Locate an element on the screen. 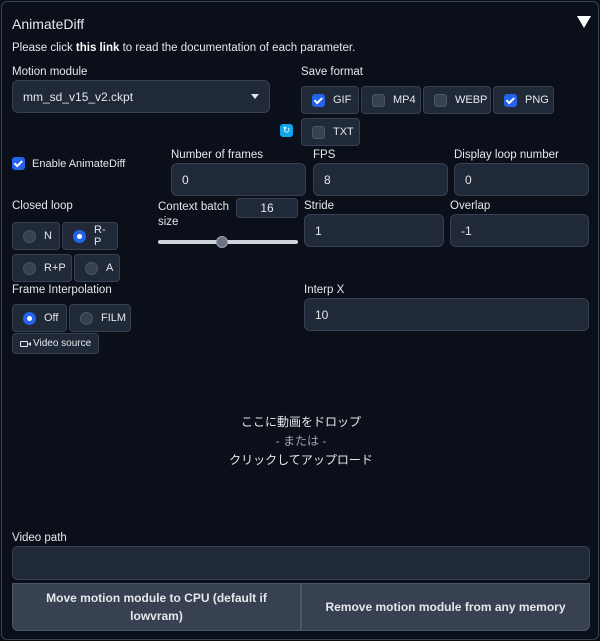 The width and height of the screenshot is (600, 641). dropzone-or-text: - または - is located at coordinates (301, 440).